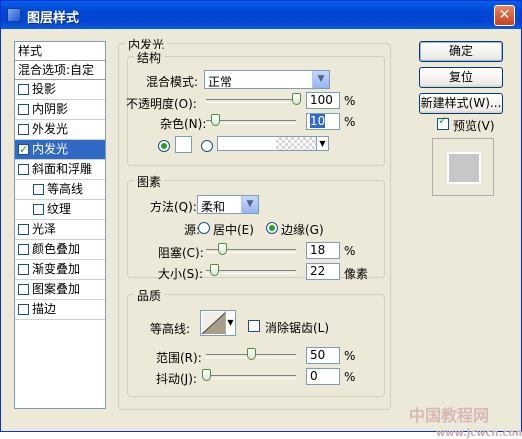 Image resolution: width=522 pixels, height=439 pixels. I want to click on jitter-slider-thumb, so click(206, 375).